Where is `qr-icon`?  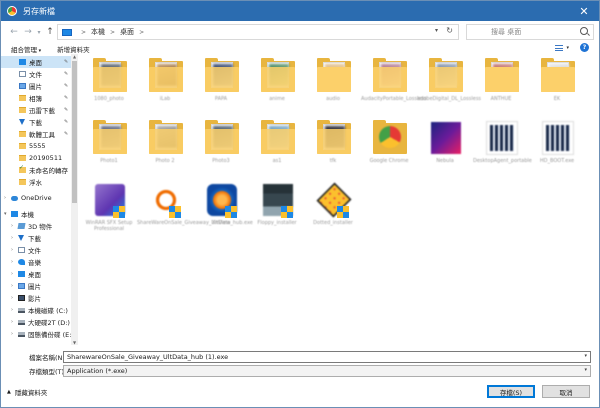 qr-icon is located at coordinates (558, 138).